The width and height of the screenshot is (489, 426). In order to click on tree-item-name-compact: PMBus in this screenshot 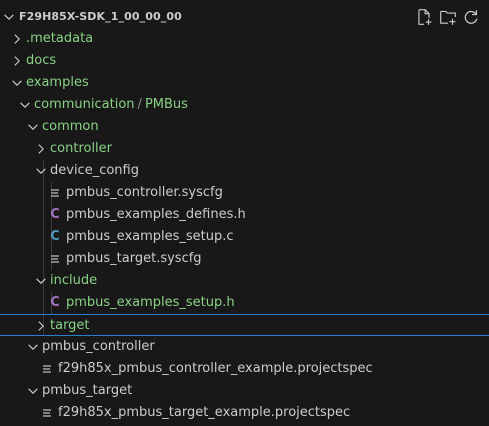, I will do `click(166, 104)`.